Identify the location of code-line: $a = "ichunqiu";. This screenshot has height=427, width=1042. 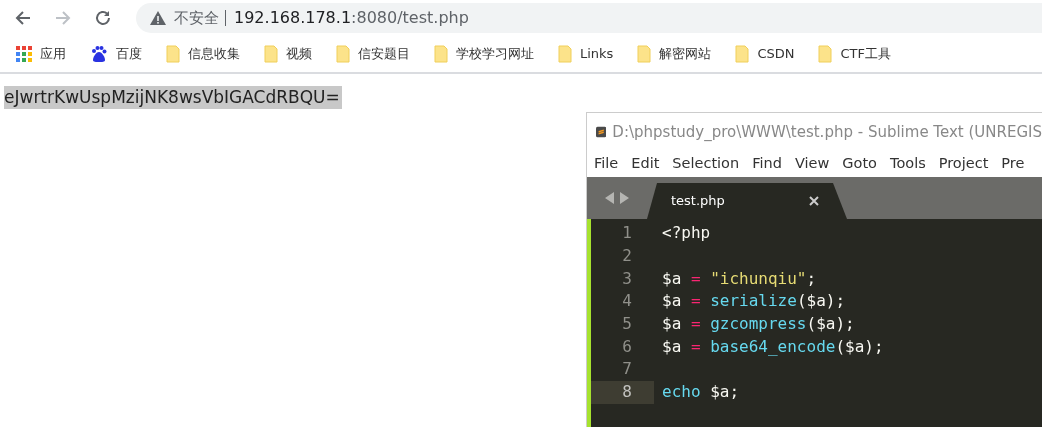
(739, 278).